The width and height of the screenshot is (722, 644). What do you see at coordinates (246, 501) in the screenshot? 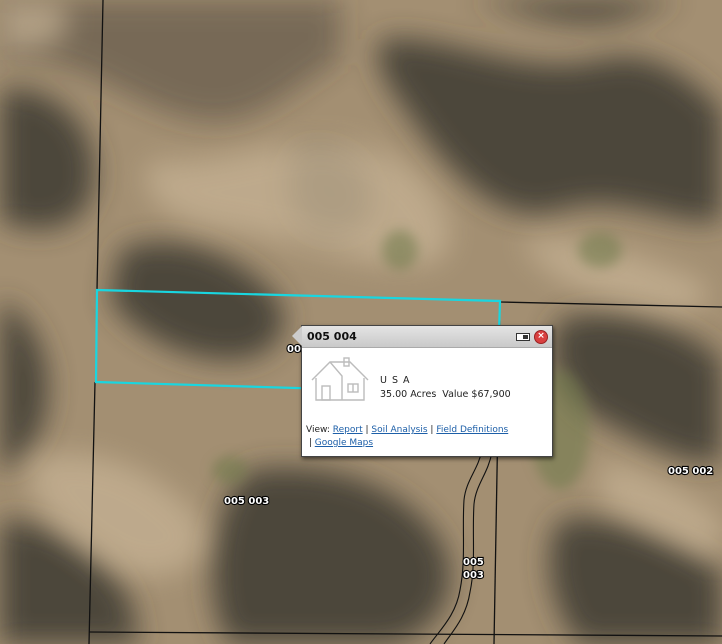
I see `parcel-label-003: 005 003` at bounding box center [246, 501].